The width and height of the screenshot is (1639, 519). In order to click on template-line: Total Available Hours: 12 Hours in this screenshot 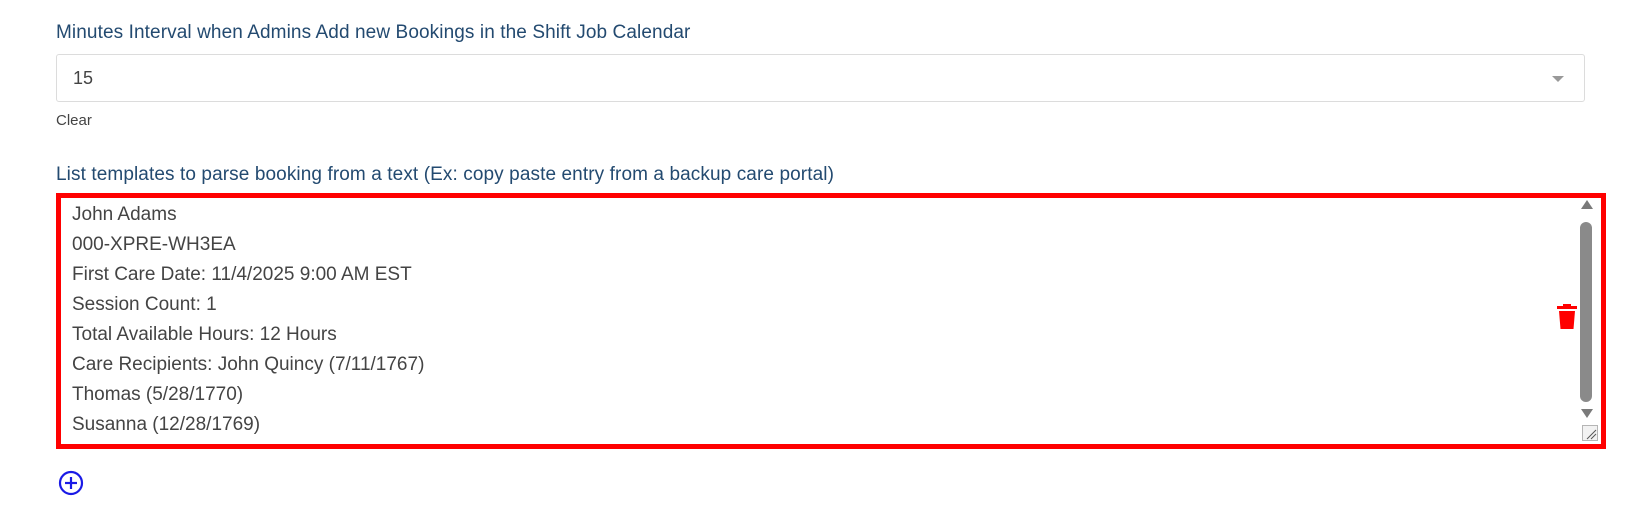, I will do `click(204, 334)`.